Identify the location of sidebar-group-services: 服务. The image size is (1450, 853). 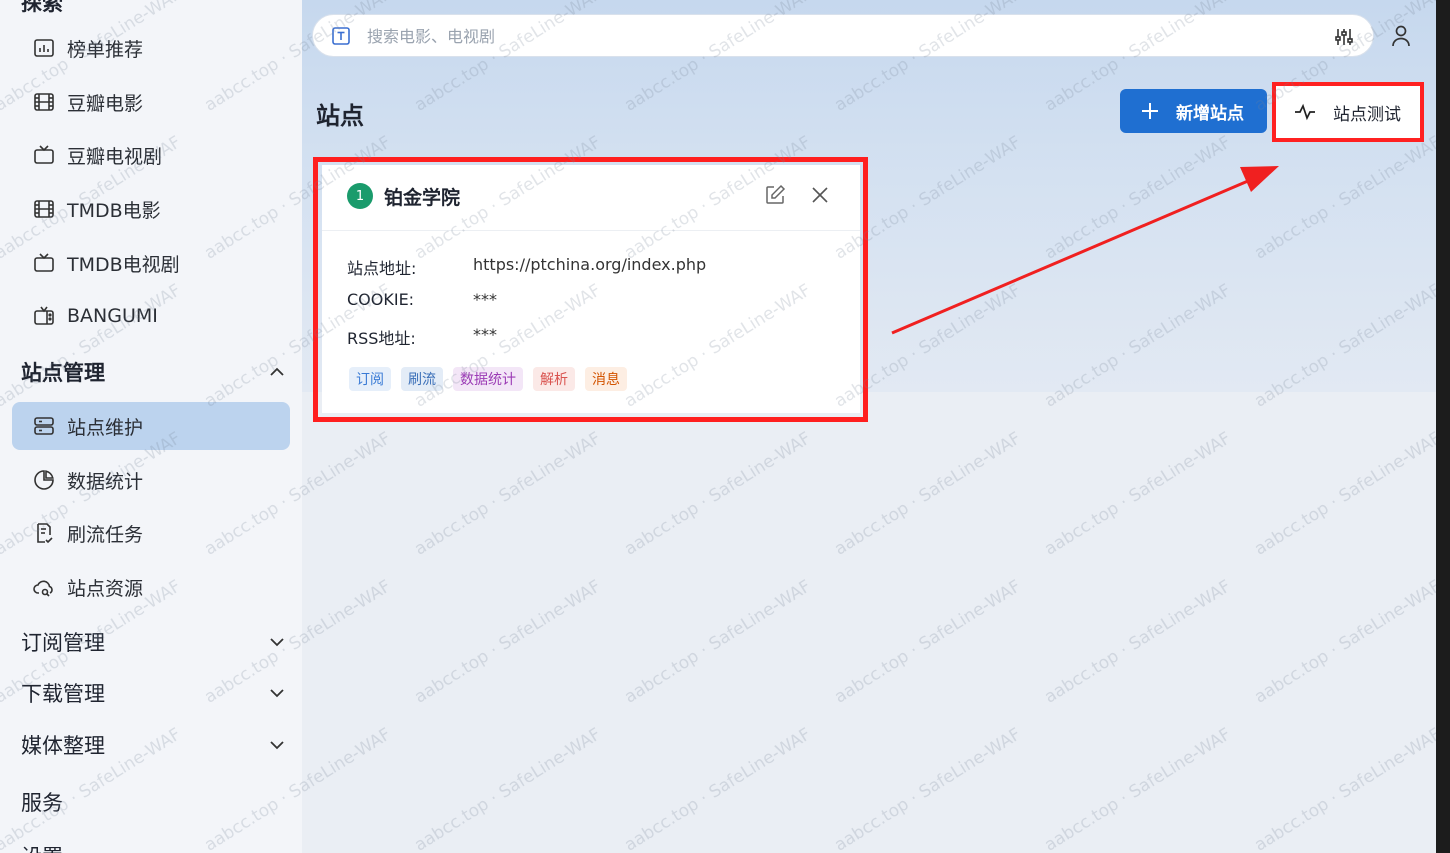
(156, 802).